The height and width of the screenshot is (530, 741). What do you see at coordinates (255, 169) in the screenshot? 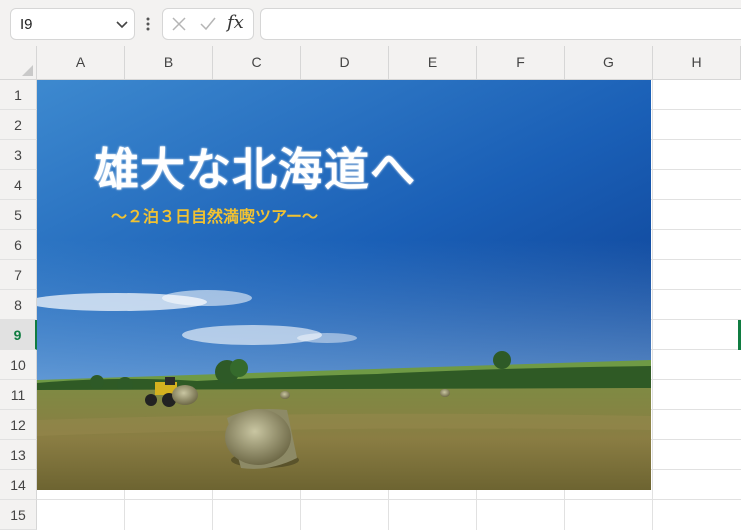
I see `picture-title: 雄大な北海道へ` at bounding box center [255, 169].